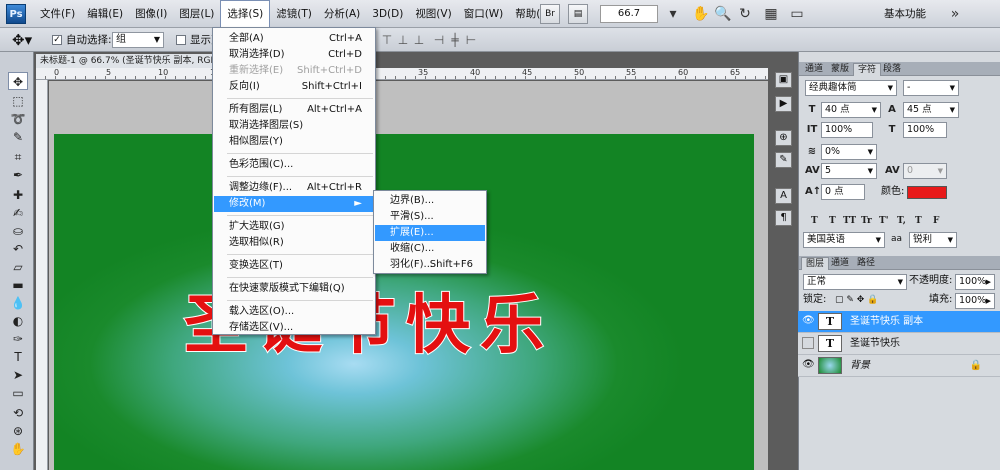 The image size is (1000, 470). I want to click on move-tool-icon: ✥, so click(18, 81).